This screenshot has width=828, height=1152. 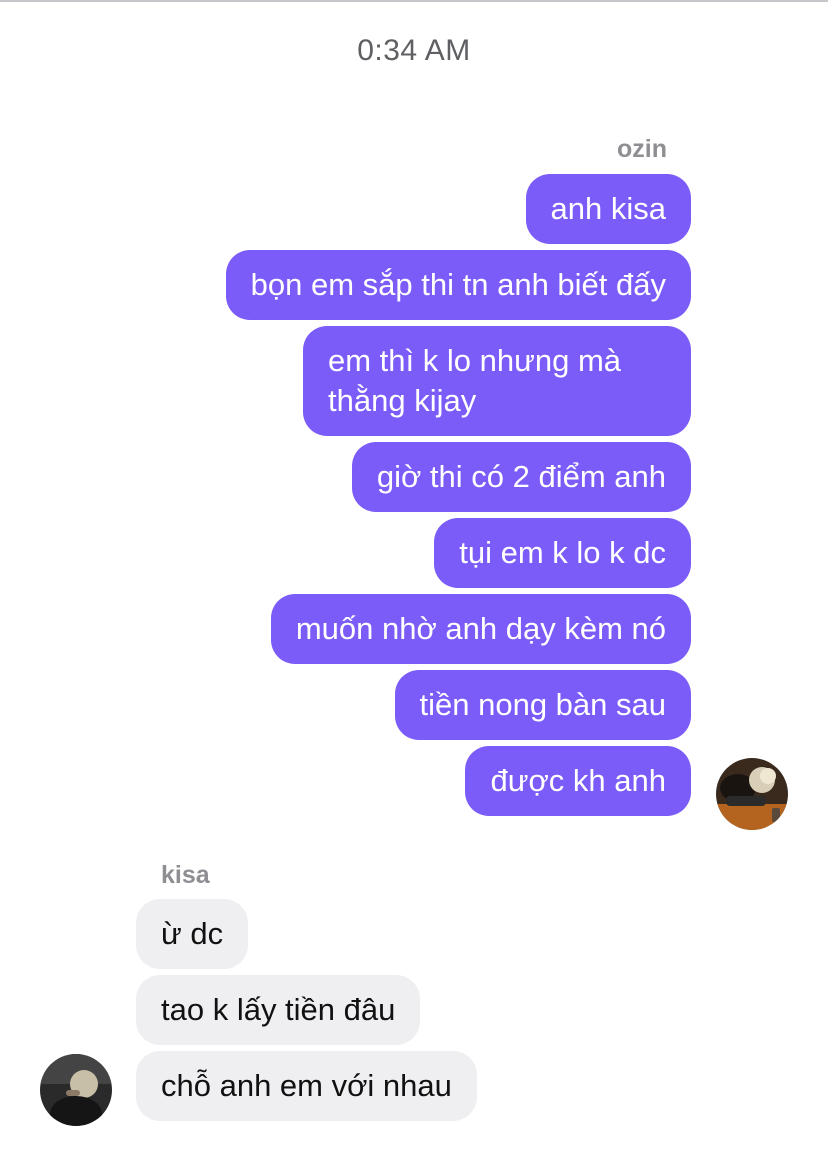 What do you see at coordinates (458, 285) in the screenshot?
I see `outgoing-message: bọn em sắp thi tn anh biết đấy` at bounding box center [458, 285].